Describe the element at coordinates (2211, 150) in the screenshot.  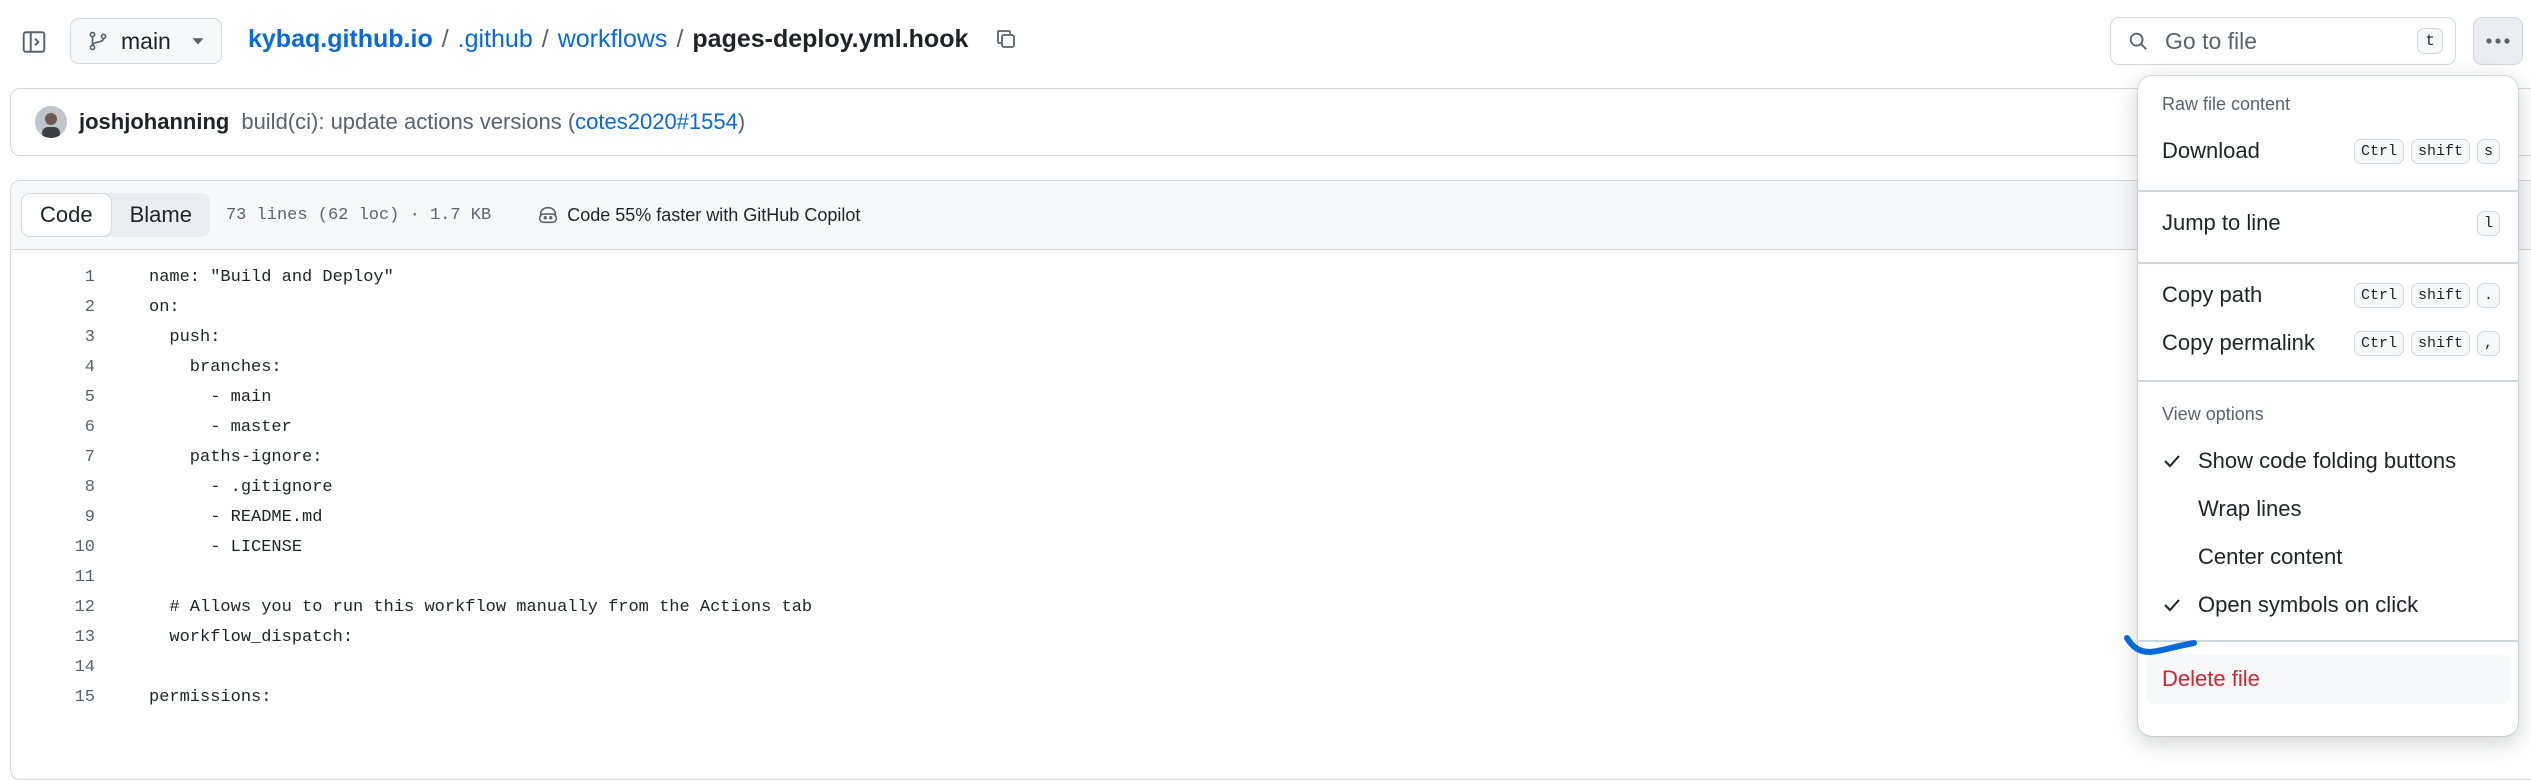
I see `menu-item-label: Download` at that location.